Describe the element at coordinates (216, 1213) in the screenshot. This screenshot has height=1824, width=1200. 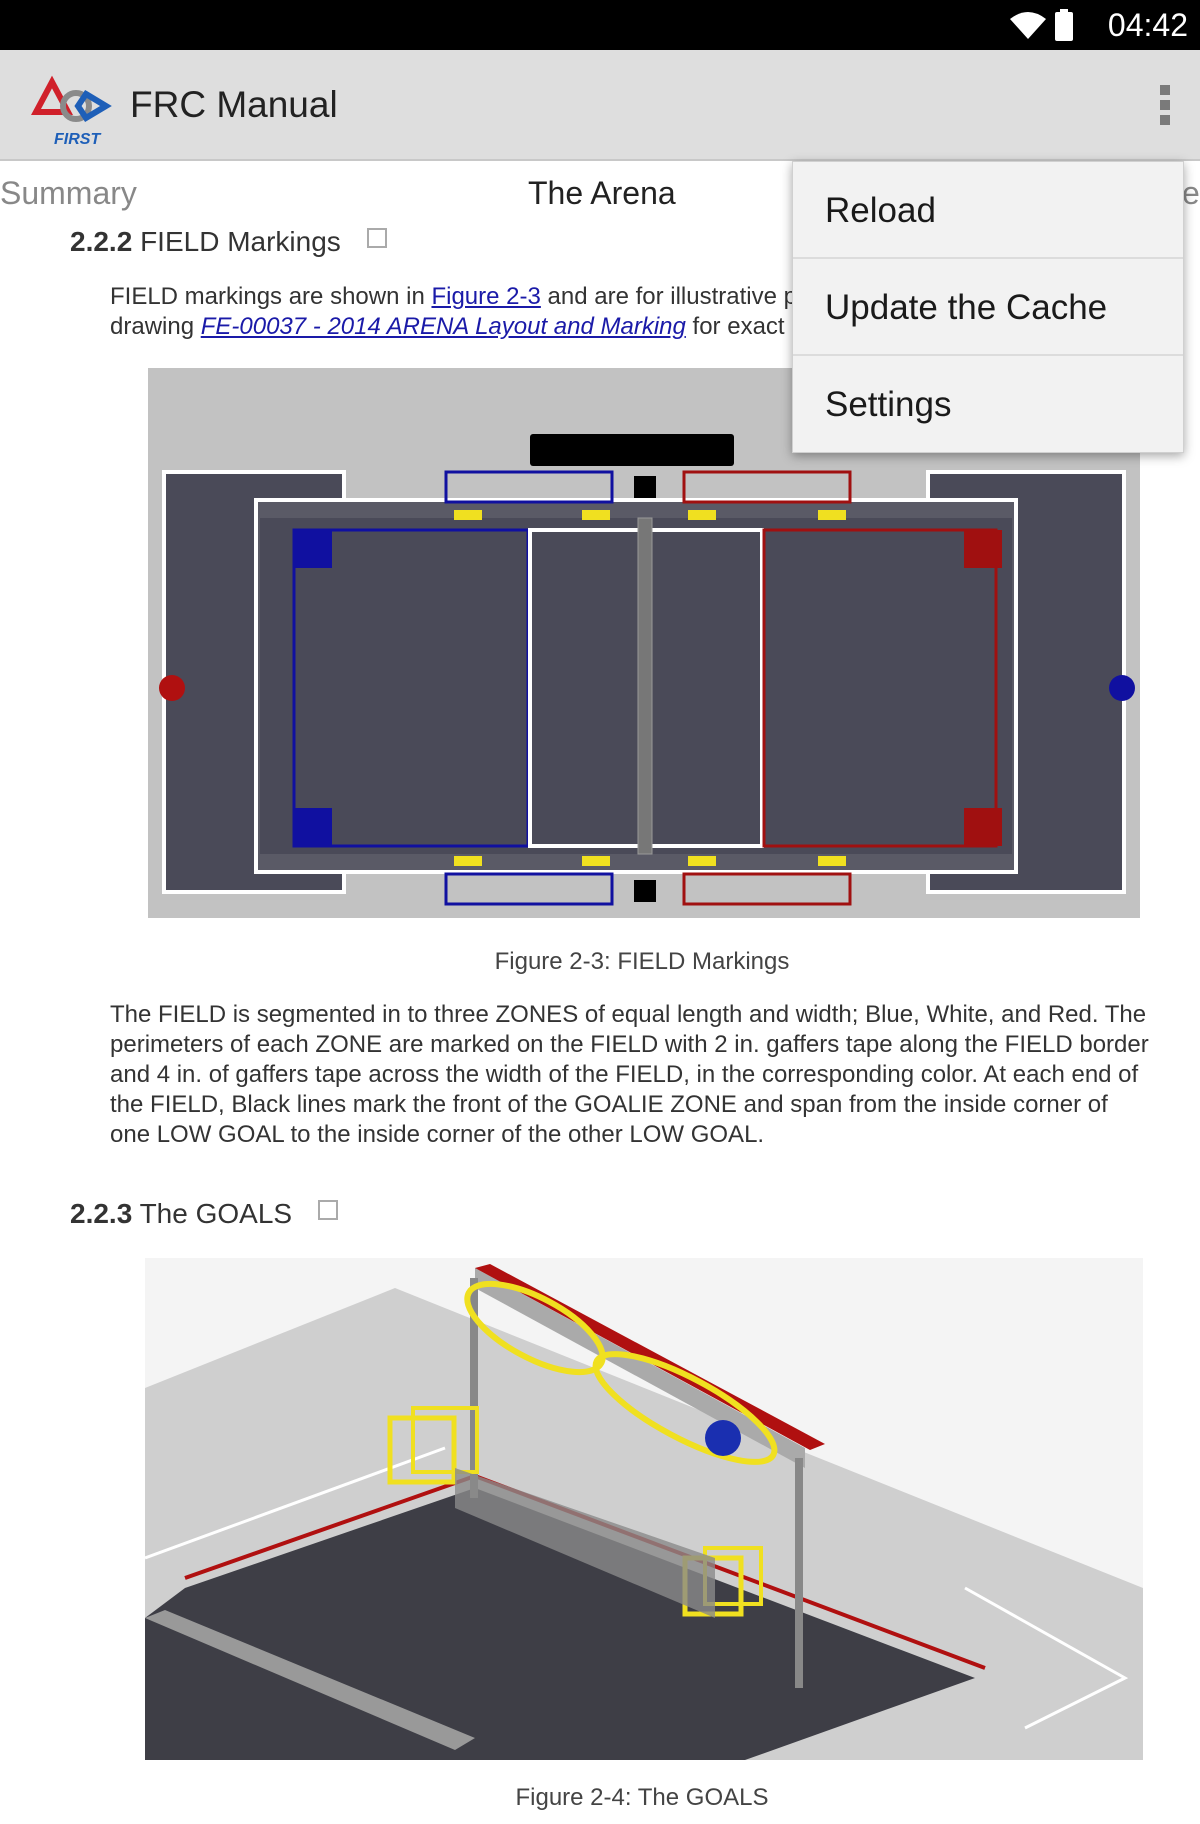
I see `section-title: The GOALS` at that location.